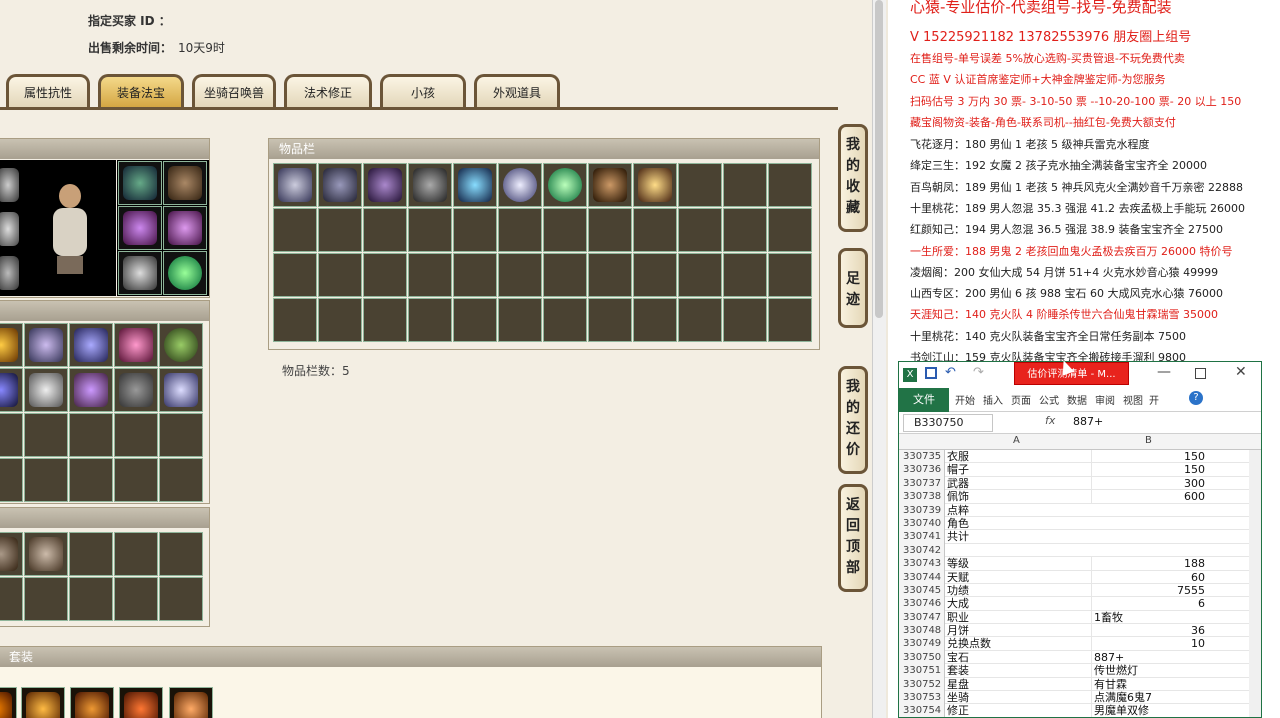 Image resolution: width=1280 pixels, height=718 pixels. What do you see at coordinates (234, 91) in the screenshot?
I see `tab-mounts-pets: 坐骑召唤兽` at bounding box center [234, 91].